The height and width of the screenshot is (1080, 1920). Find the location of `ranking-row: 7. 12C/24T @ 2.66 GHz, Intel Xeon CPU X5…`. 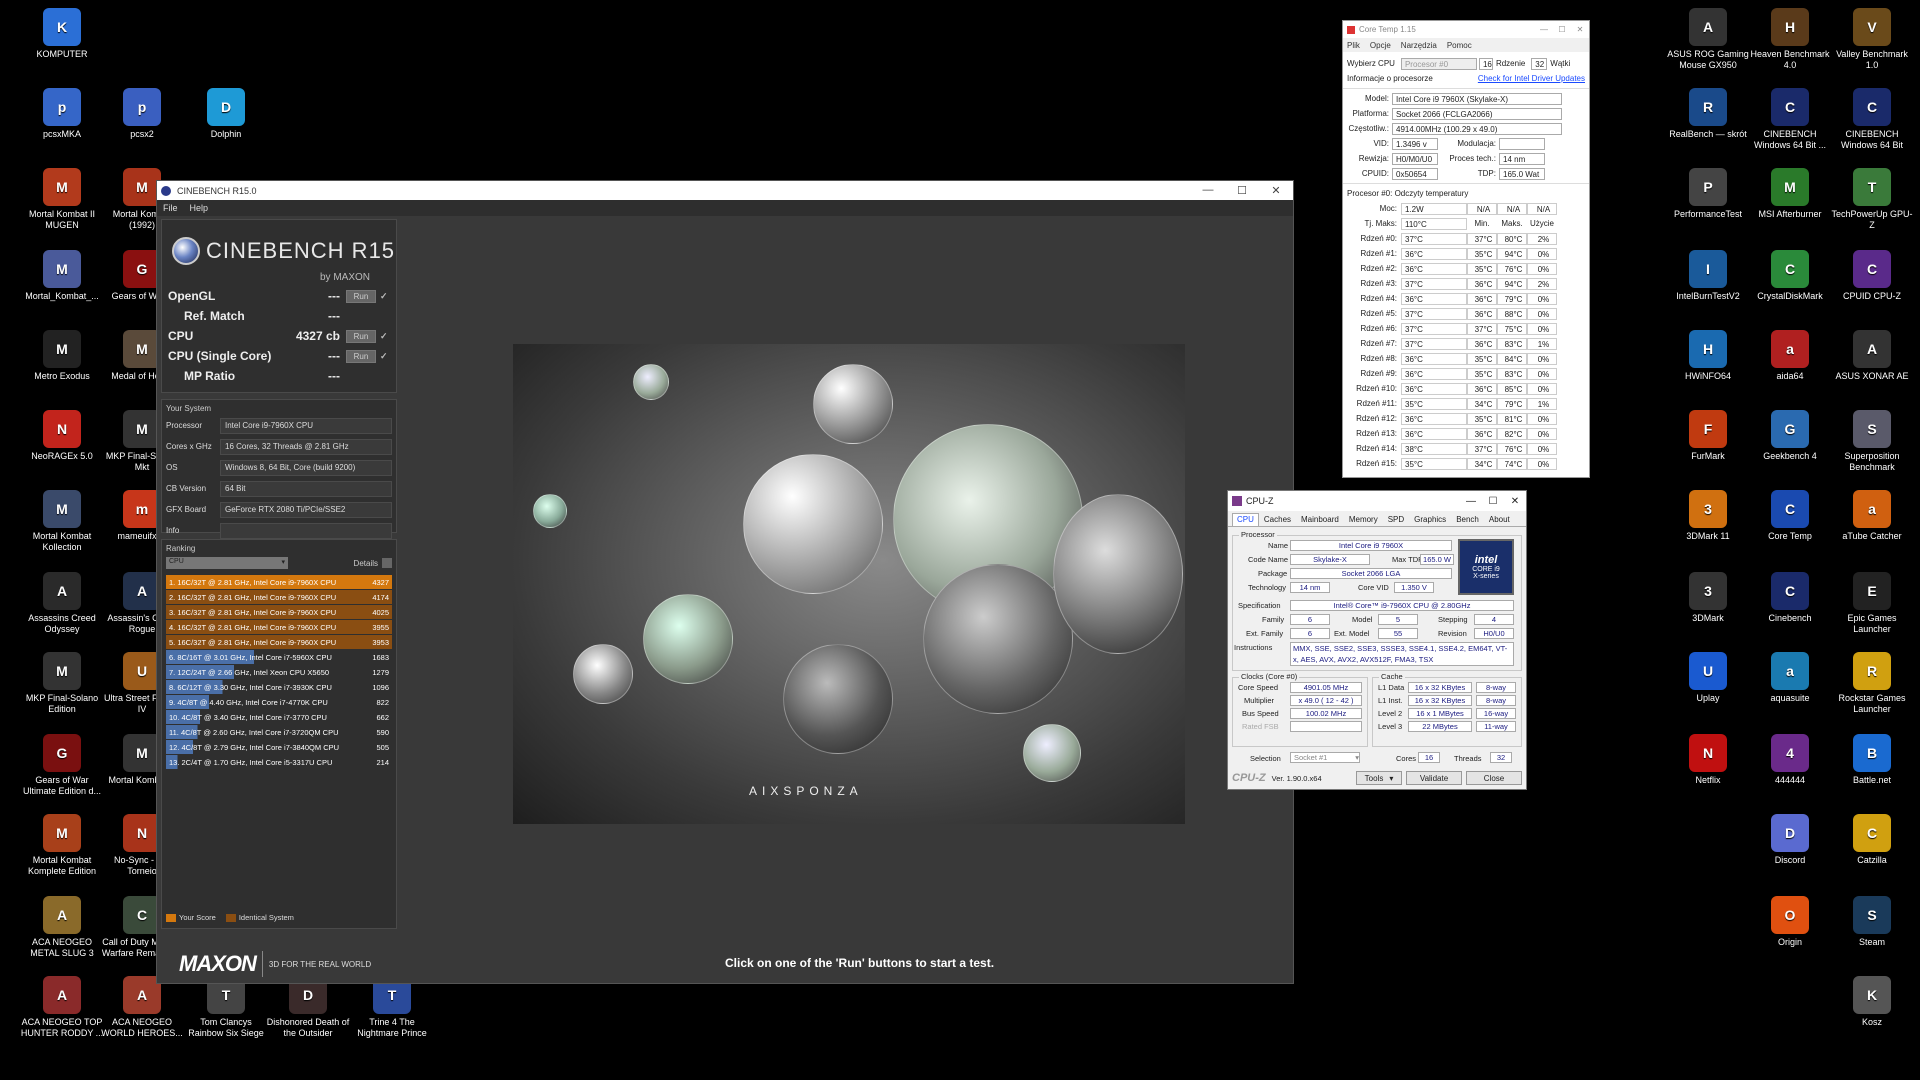

ranking-row: 7. 12C/24T @ 2.66 GHz, Intel Xeon CPU X5… is located at coordinates (279, 672).